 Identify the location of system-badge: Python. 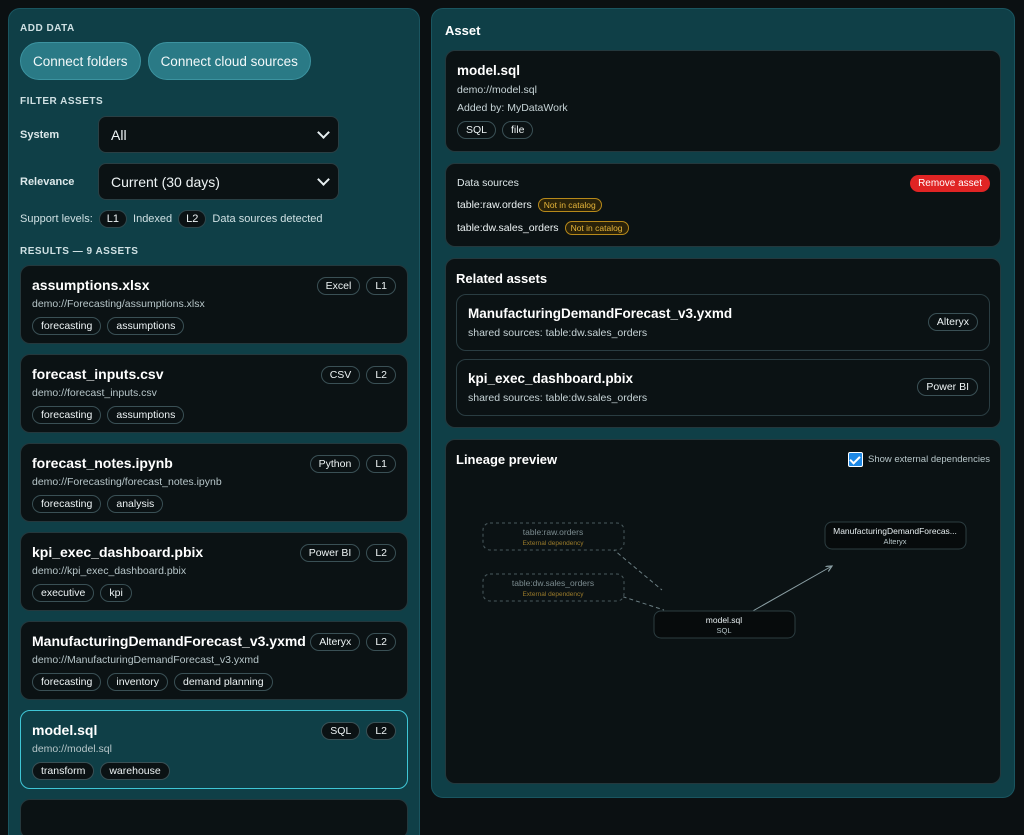
(335, 464).